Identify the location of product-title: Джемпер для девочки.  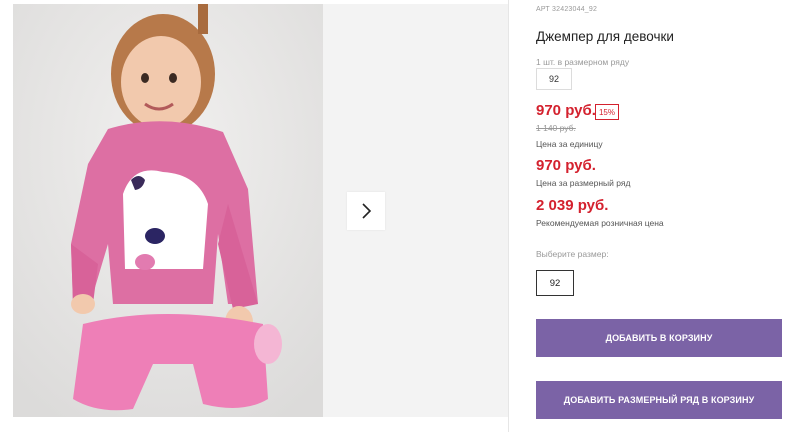
(605, 36).